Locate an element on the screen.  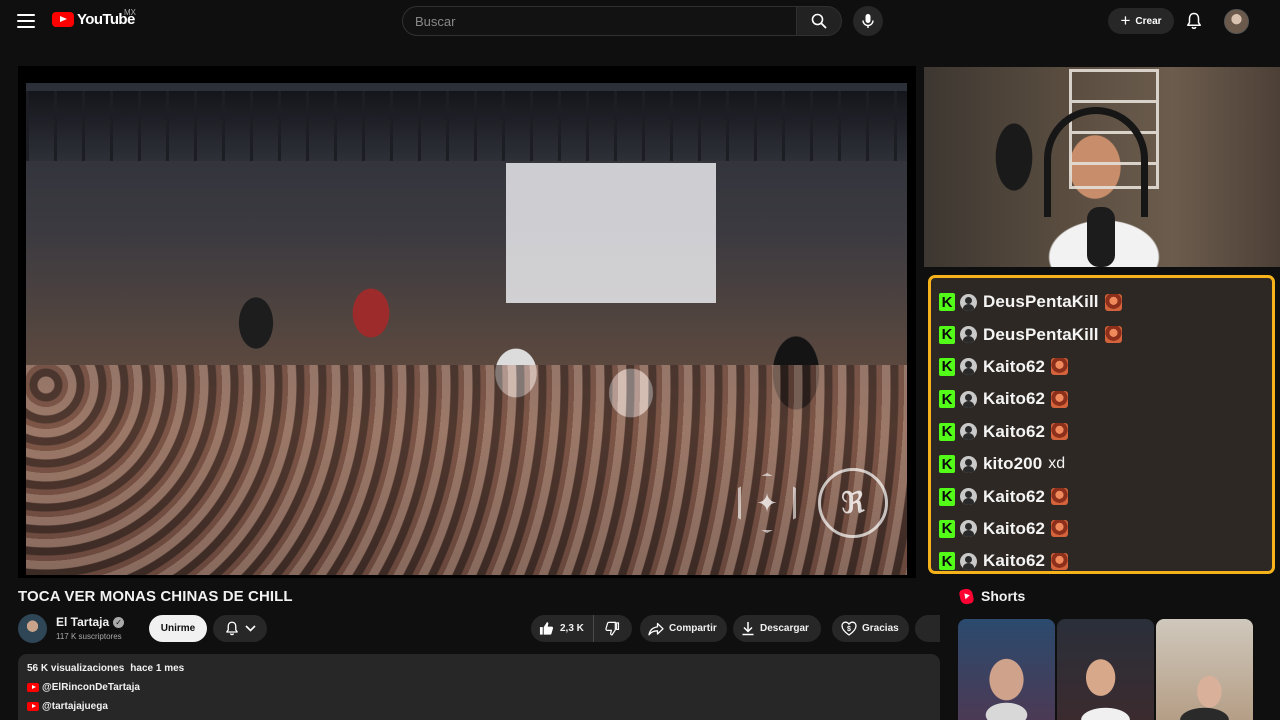
share-label: Compartir is located at coordinates (693, 628).